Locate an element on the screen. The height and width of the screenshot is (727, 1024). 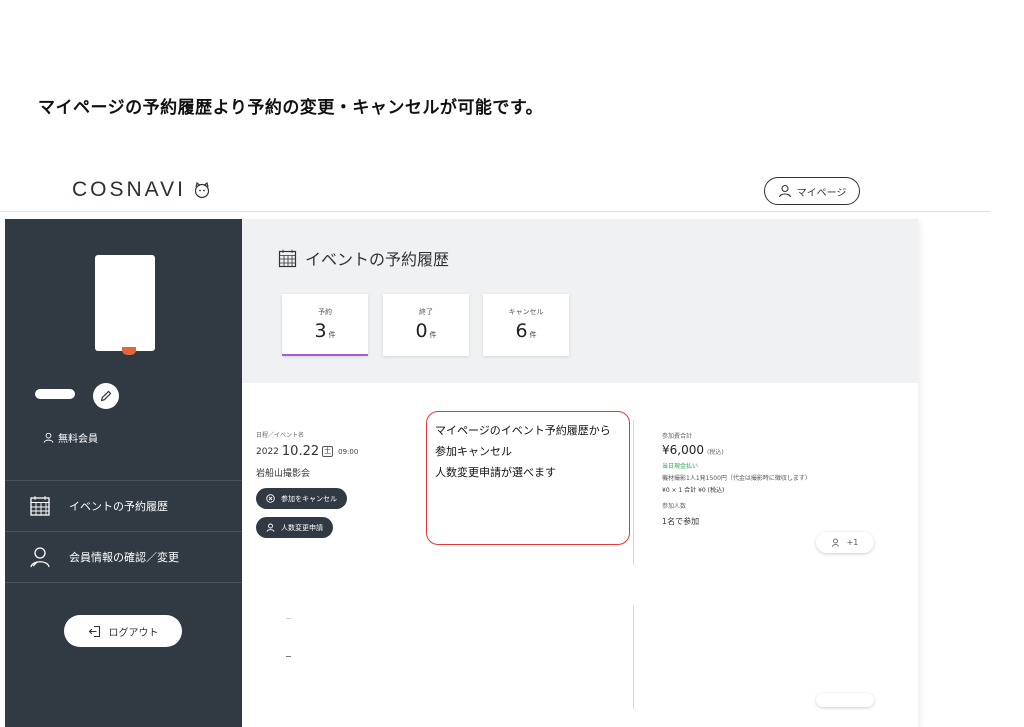
cancel-participation-button: 参加をキャンセル is located at coordinates (301, 498).